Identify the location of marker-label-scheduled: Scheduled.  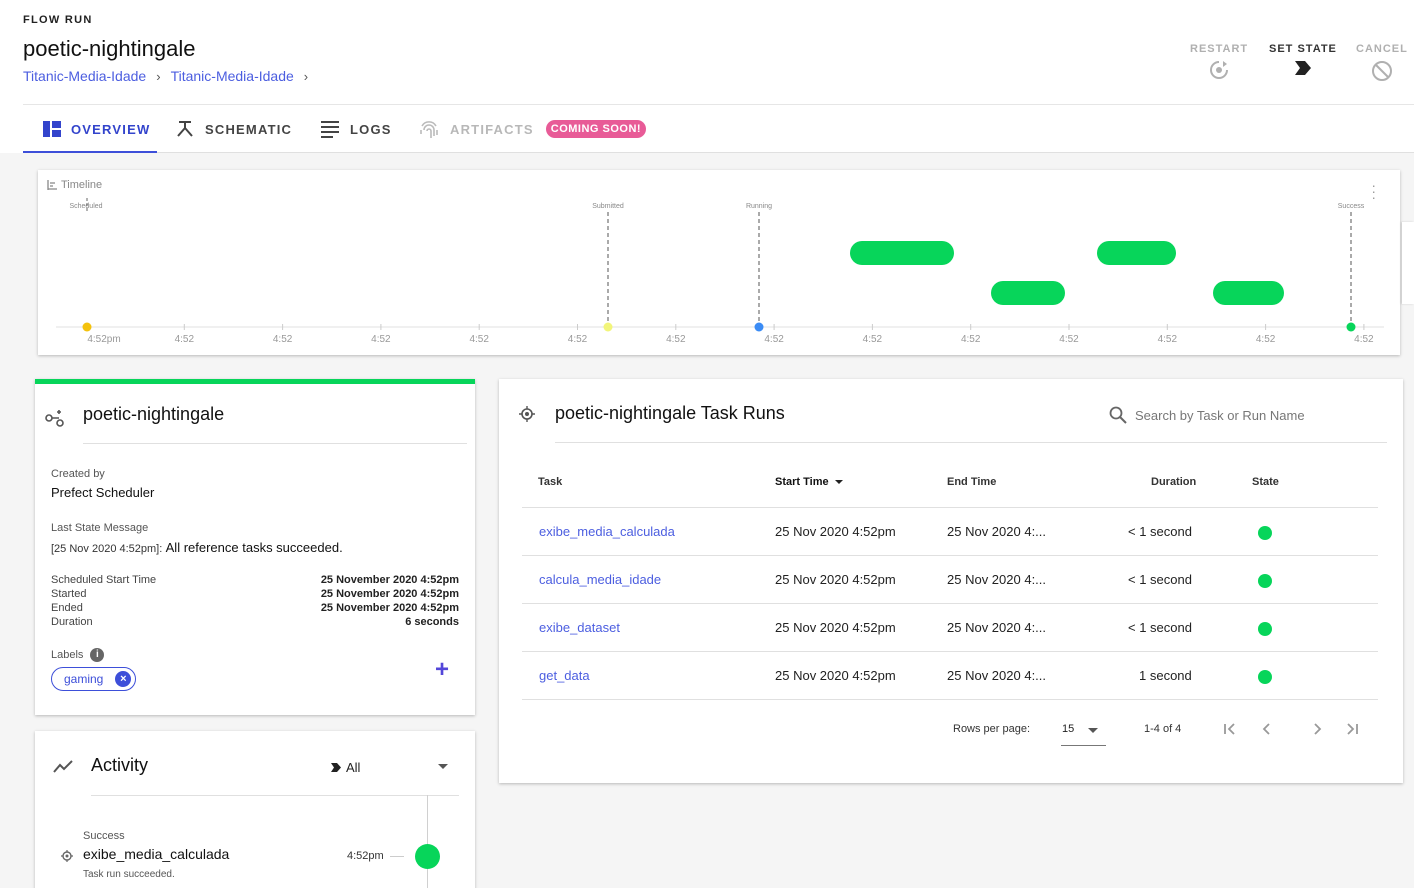
(85, 206).